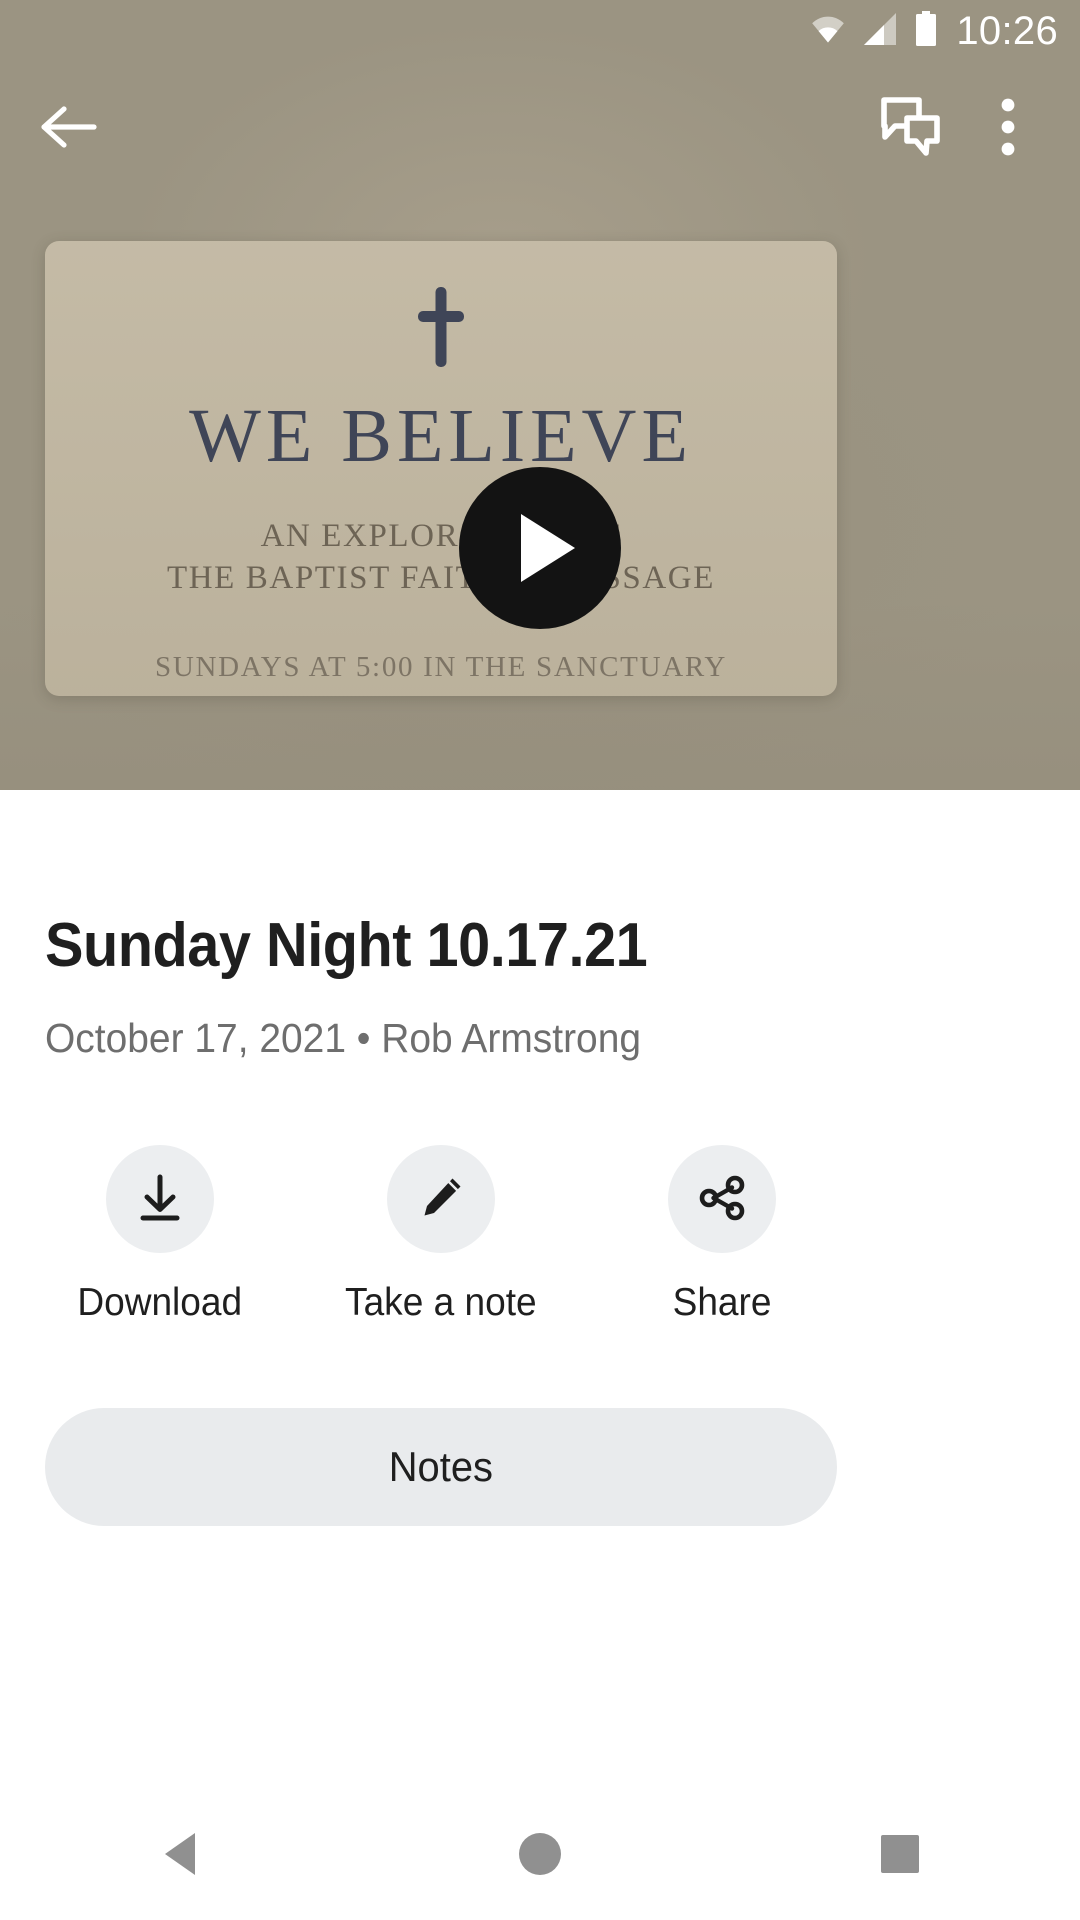 The image size is (1080, 1920). I want to click on share-button: Share, so click(722, 1233).